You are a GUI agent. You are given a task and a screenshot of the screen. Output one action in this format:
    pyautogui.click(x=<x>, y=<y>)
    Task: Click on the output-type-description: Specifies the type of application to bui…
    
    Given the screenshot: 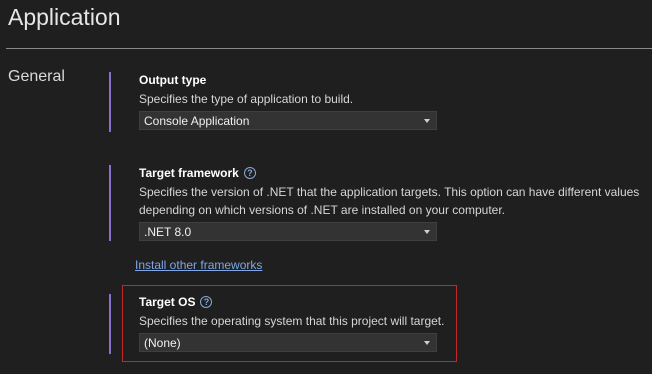 What is the action you would take?
    pyautogui.click(x=246, y=99)
    